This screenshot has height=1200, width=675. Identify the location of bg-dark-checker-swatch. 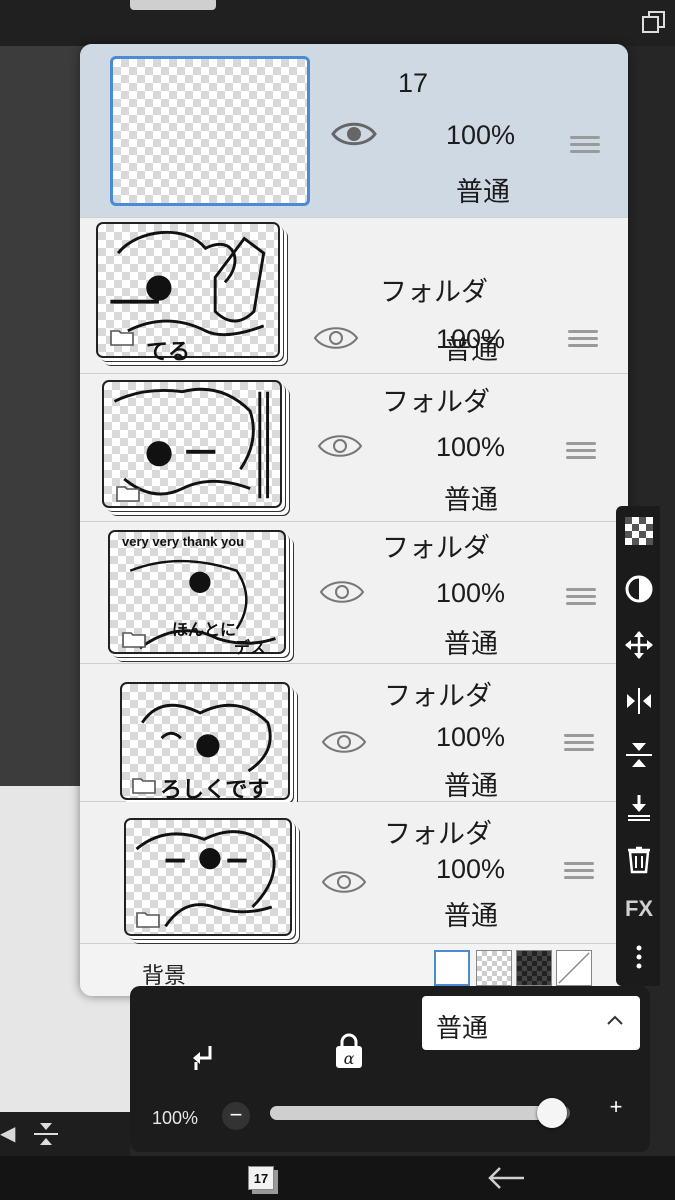
(534, 968).